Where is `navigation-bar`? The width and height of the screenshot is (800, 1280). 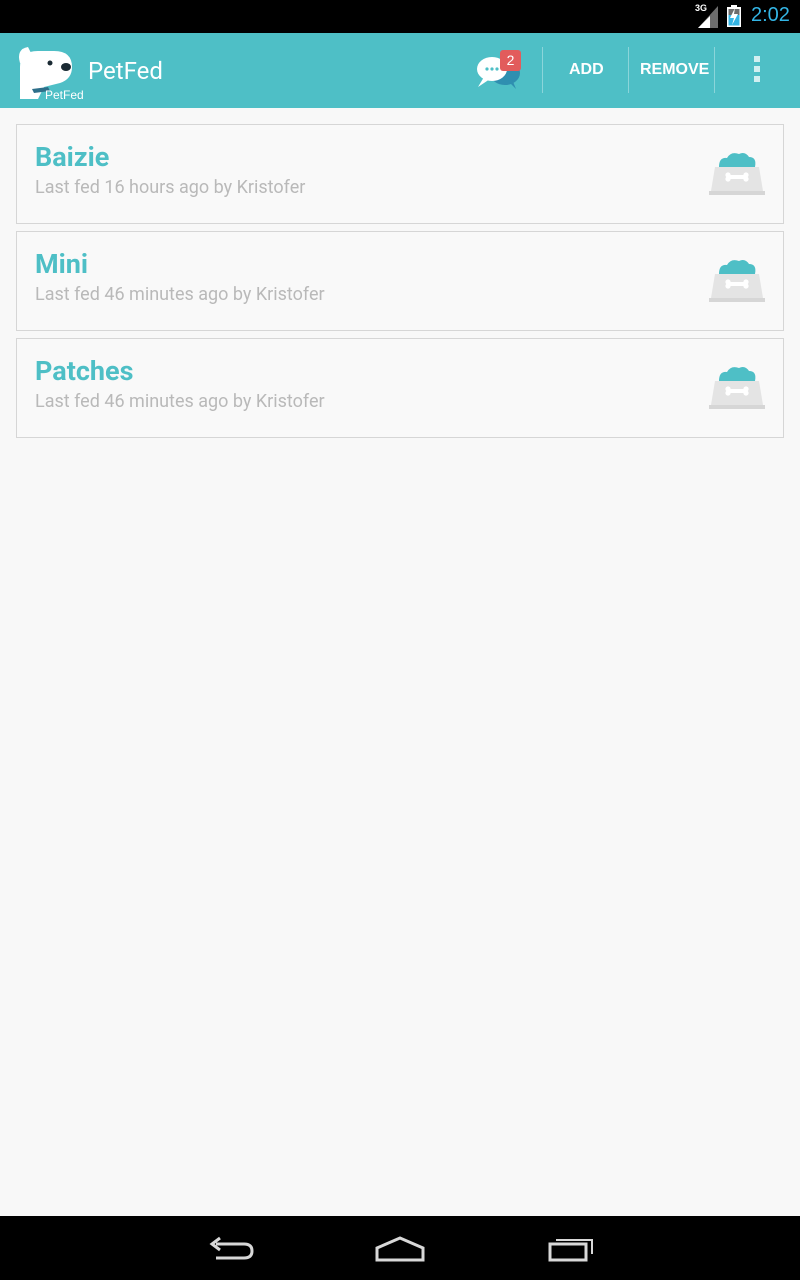 navigation-bar is located at coordinates (400, 1248).